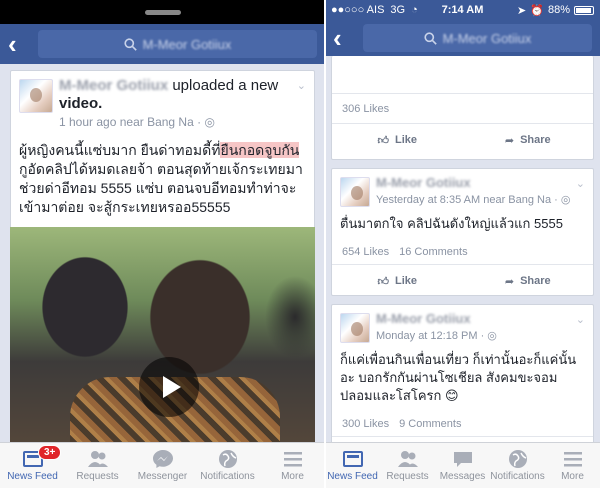 This screenshot has height=488, width=600. What do you see at coordinates (162, 459) in the screenshot?
I see `messenger-icon` at bounding box center [162, 459].